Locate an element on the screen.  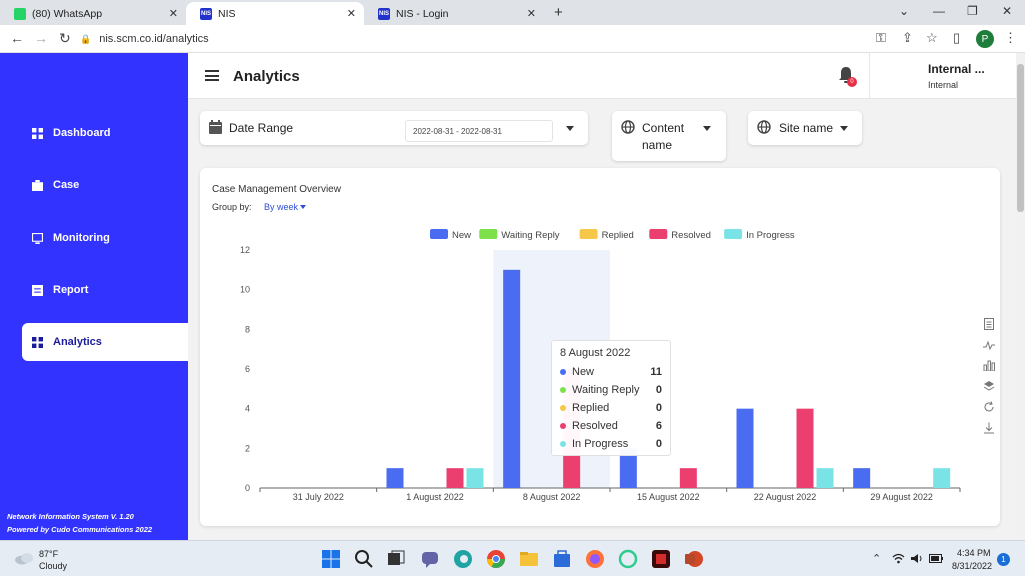
new-tab-button: + is located at coordinates (558, 12).